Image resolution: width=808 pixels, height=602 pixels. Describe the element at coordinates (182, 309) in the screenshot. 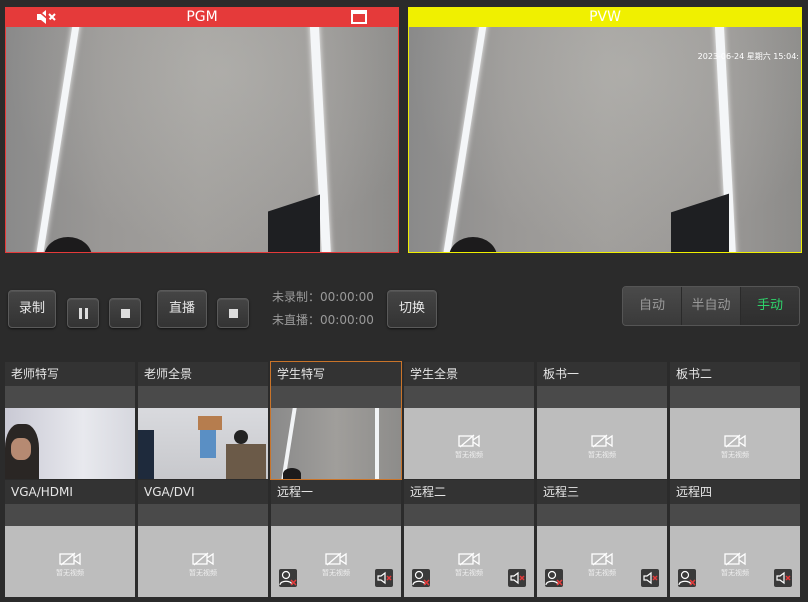

I see `live-button: 直播` at that location.